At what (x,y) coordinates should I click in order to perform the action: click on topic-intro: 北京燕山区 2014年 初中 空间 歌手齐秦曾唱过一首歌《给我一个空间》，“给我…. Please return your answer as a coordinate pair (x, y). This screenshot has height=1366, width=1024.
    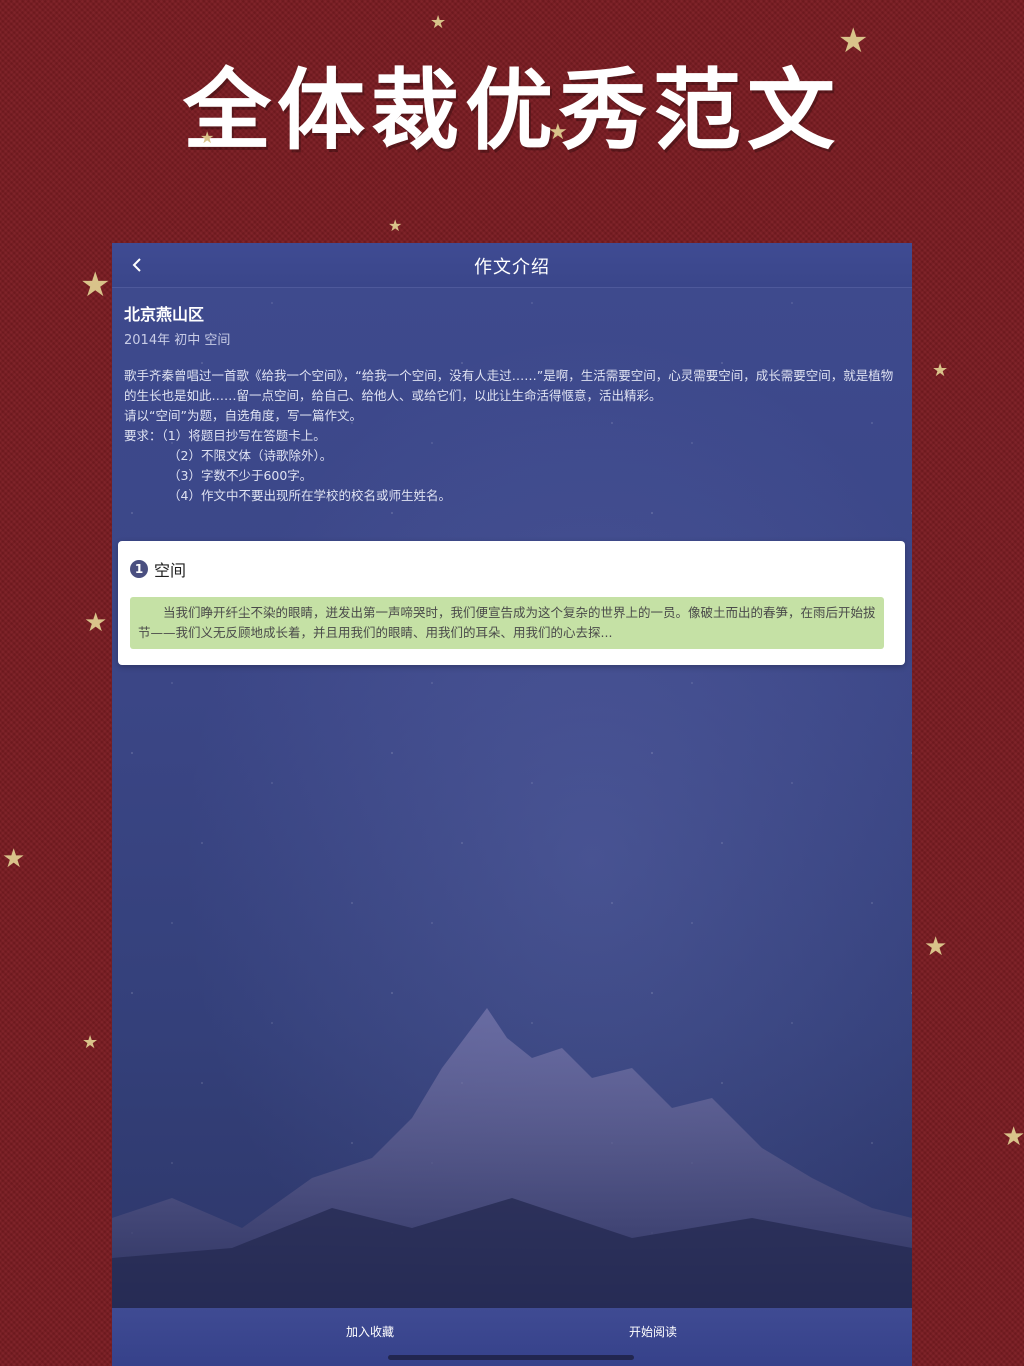
    Looking at the image, I should click on (512, 403).